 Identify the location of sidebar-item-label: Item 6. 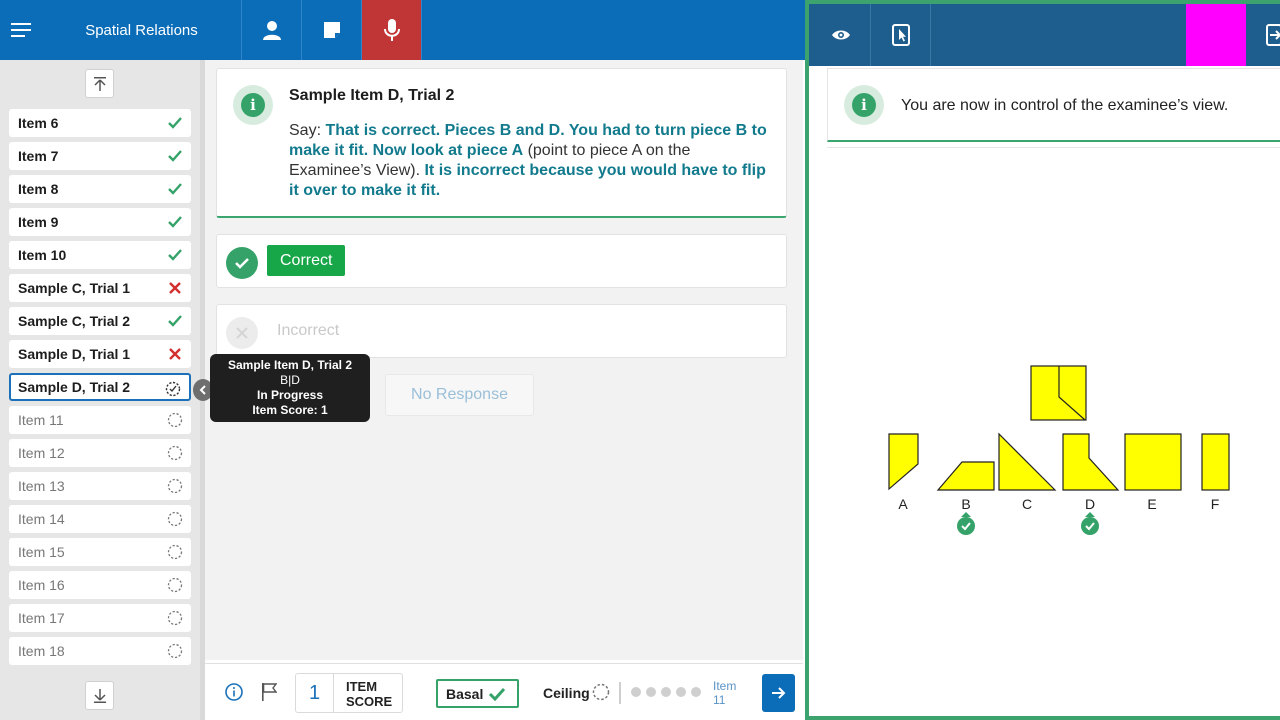
(38, 123).